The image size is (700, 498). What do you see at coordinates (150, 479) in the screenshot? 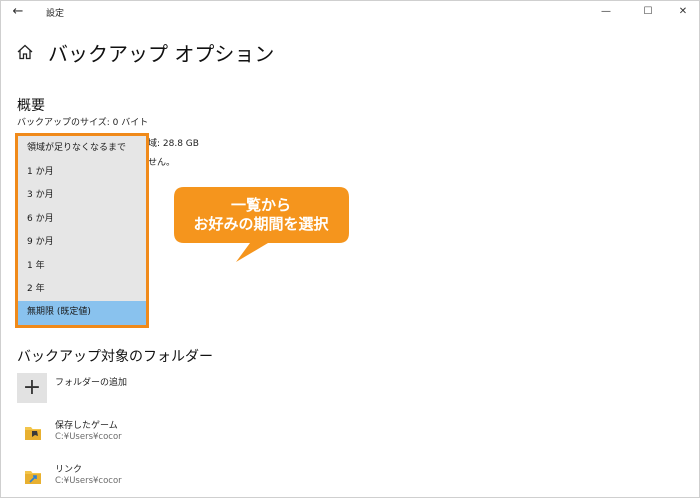
I see `folder-list-item: リンク C:¥Users¥cocor` at bounding box center [150, 479].